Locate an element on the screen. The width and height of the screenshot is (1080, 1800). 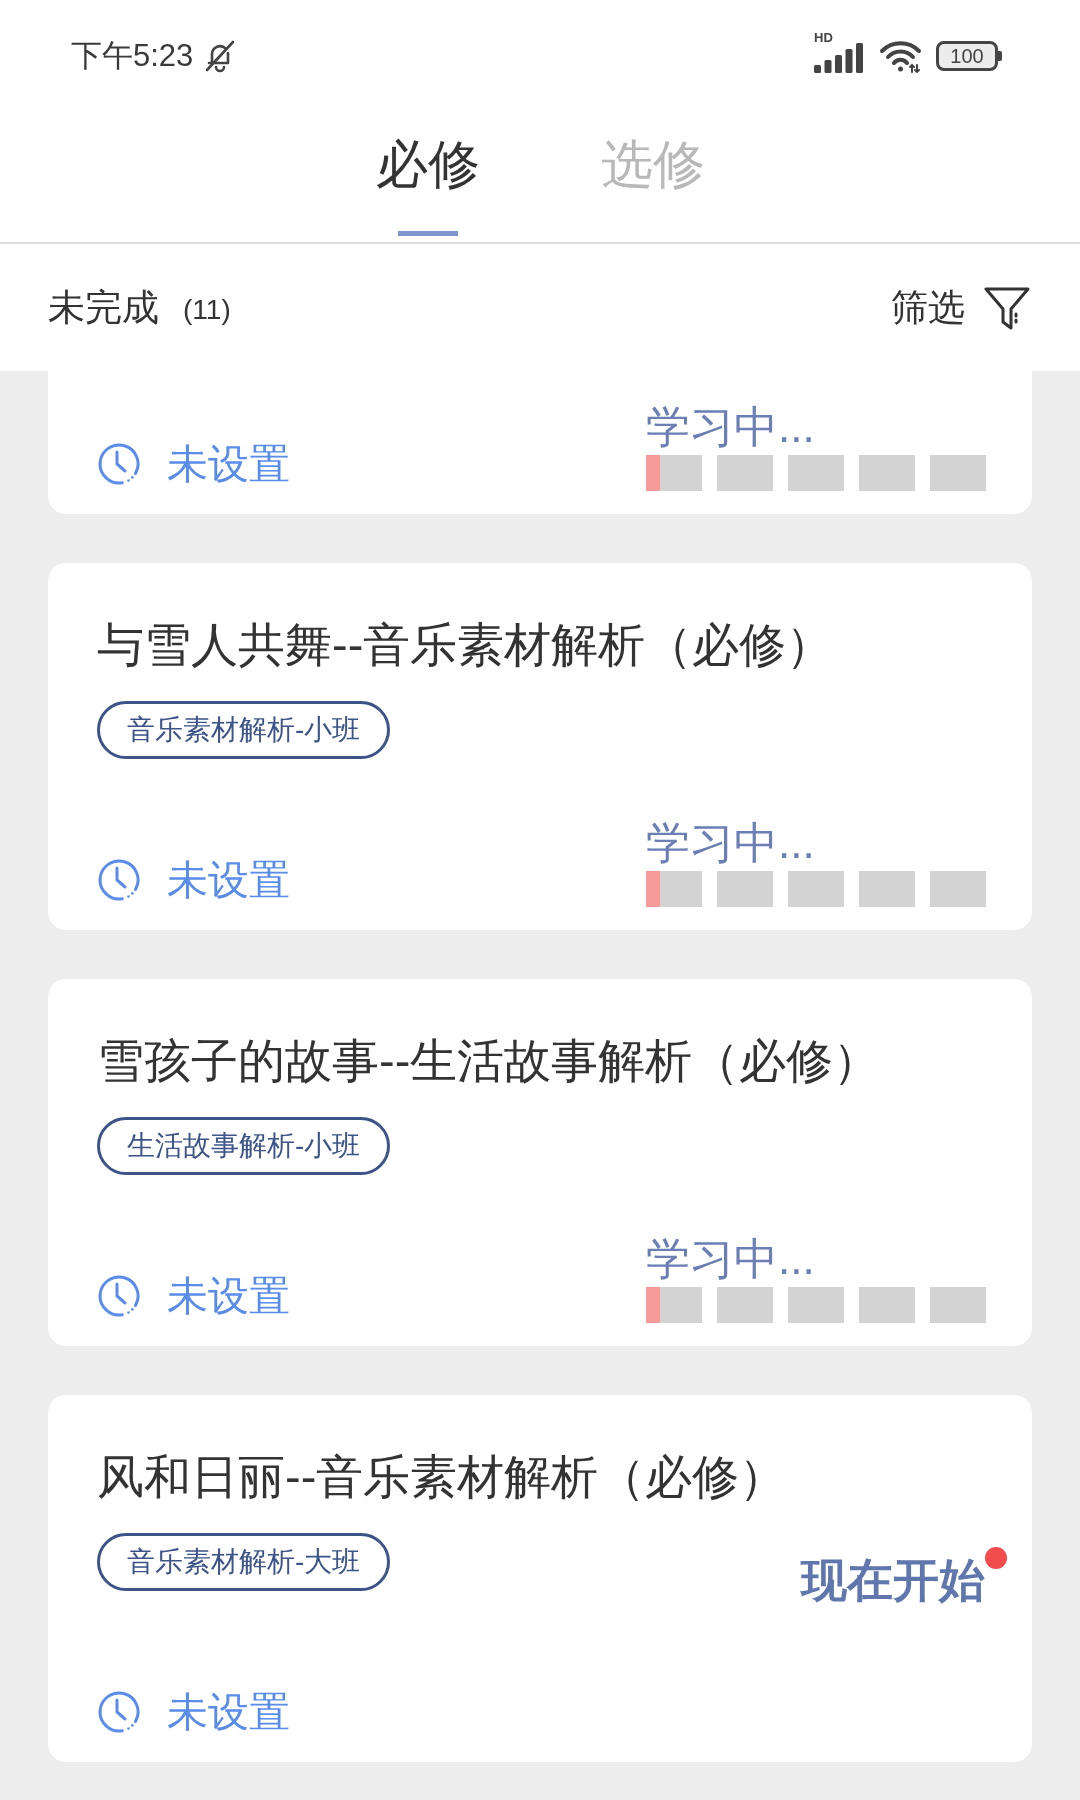
filter-status-label: 未完成 is located at coordinates (103, 307).